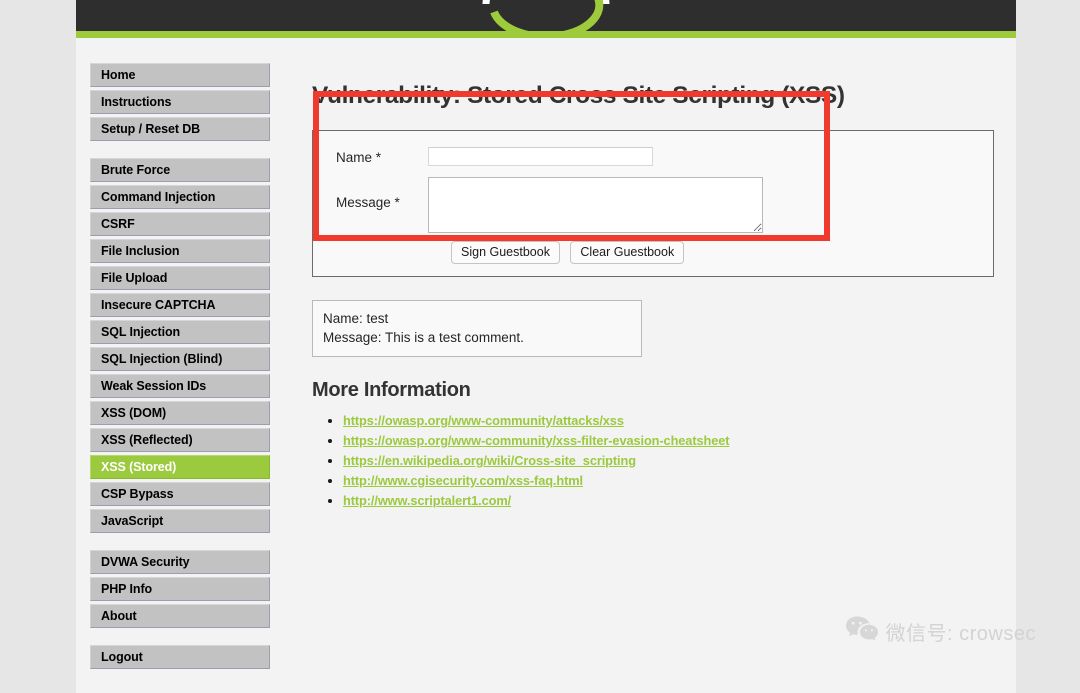 The height and width of the screenshot is (693, 1080). I want to click on sidebar-item-xss-reflected: XSS (Reflected), so click(180, 440).